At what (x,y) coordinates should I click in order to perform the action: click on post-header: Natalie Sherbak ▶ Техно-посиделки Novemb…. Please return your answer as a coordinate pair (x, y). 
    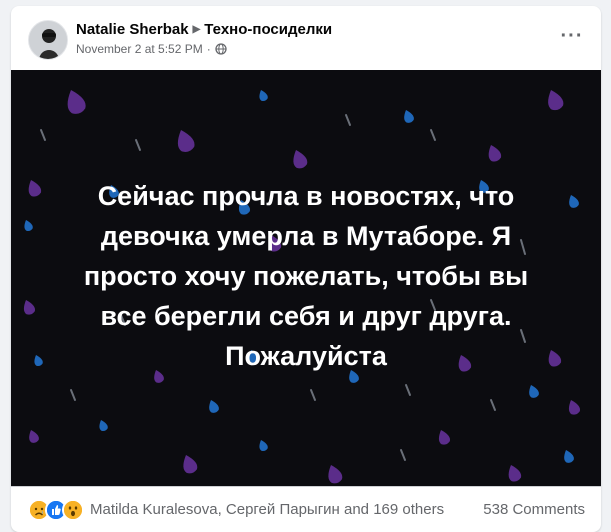
    Looking at the image, I should click on (306, 38).